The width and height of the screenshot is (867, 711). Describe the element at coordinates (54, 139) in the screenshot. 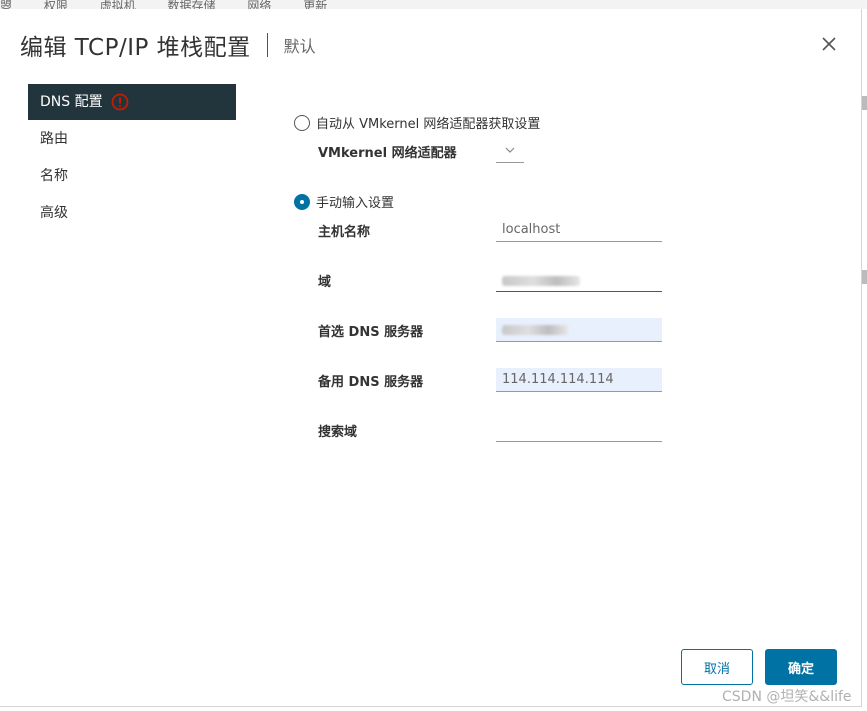

I see `sidebar-item-label: 路由` at that location.